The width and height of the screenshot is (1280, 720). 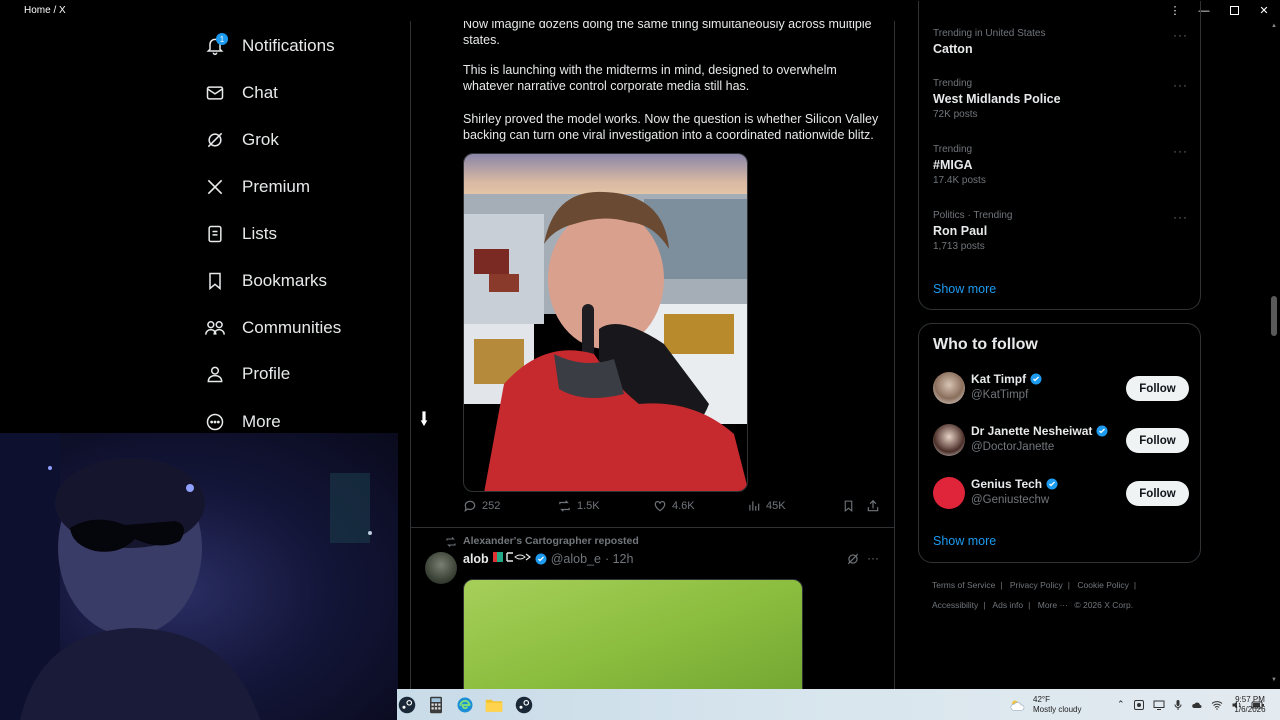 What do you see at coordinates (222, 39) in the screenshot?
I see `notification-badge: 1` at bounding box center [222, 39].